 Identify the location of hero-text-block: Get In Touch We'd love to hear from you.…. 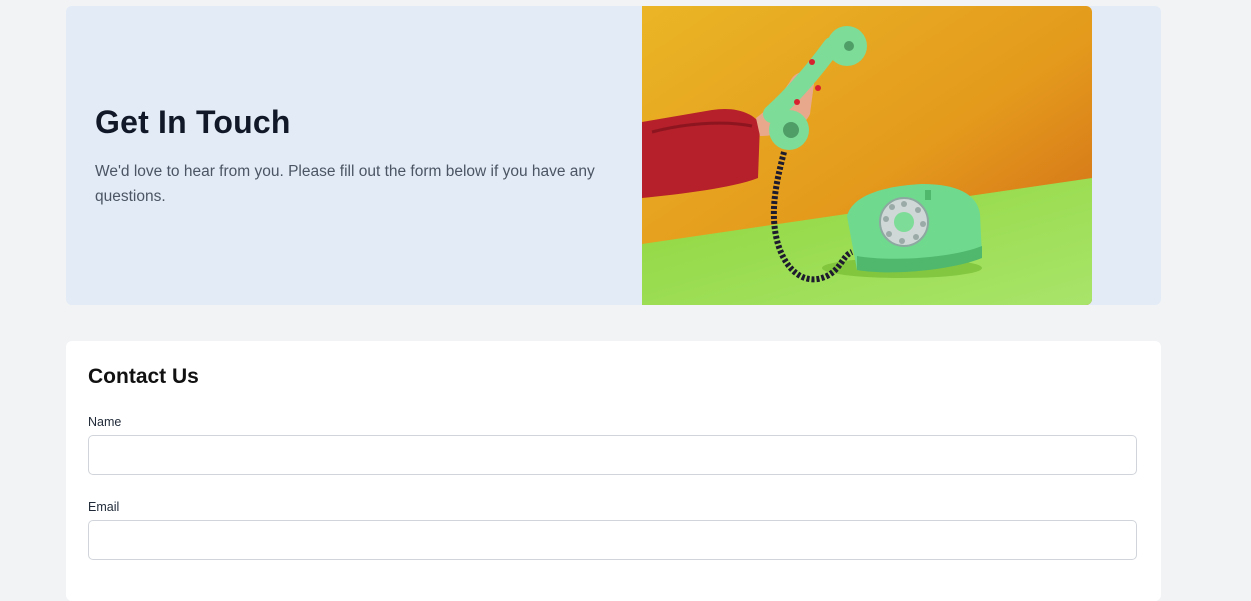
(355, 156).